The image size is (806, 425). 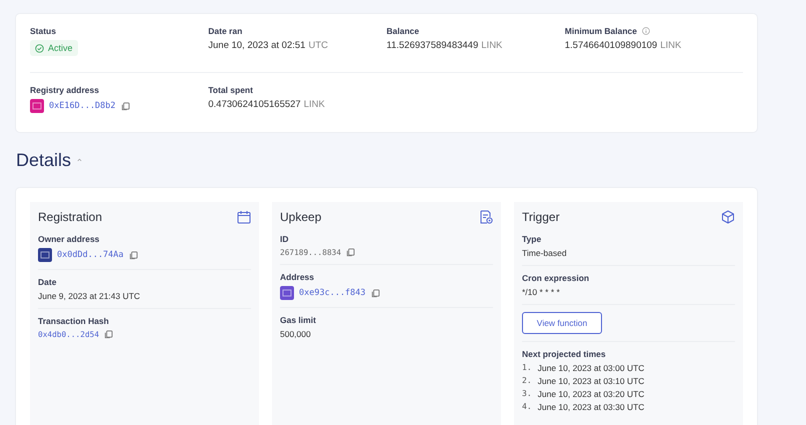 I want to click on status-text: Active, so click(x=60, y=48).